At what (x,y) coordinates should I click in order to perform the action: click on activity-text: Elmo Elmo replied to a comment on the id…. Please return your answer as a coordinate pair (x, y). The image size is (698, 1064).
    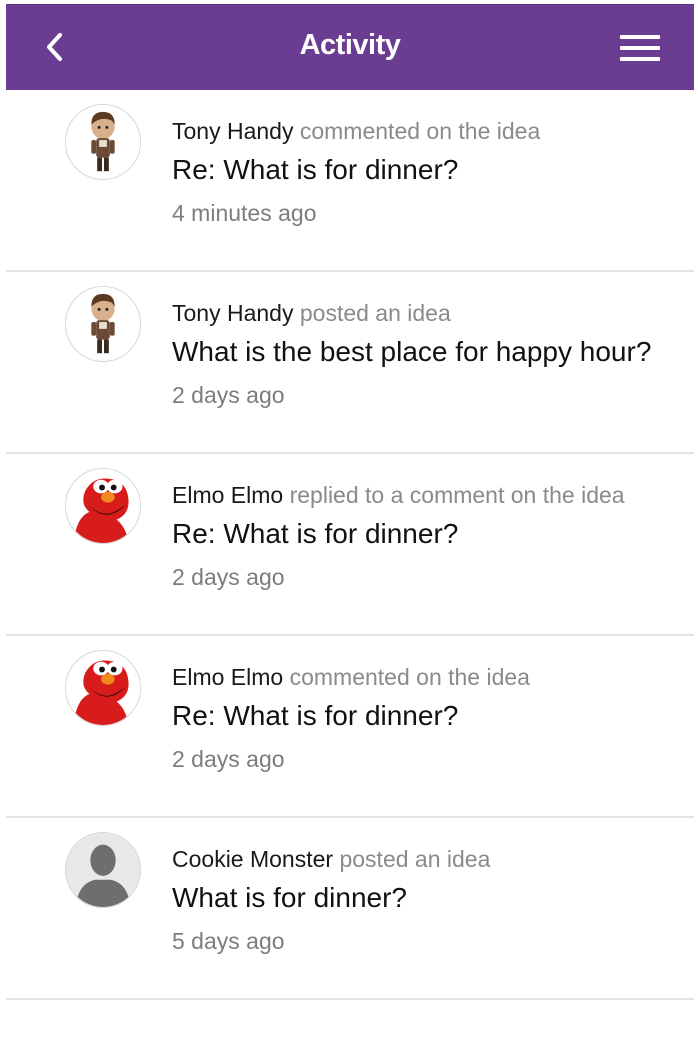
    Looking at the image, I should click on (428, 536).